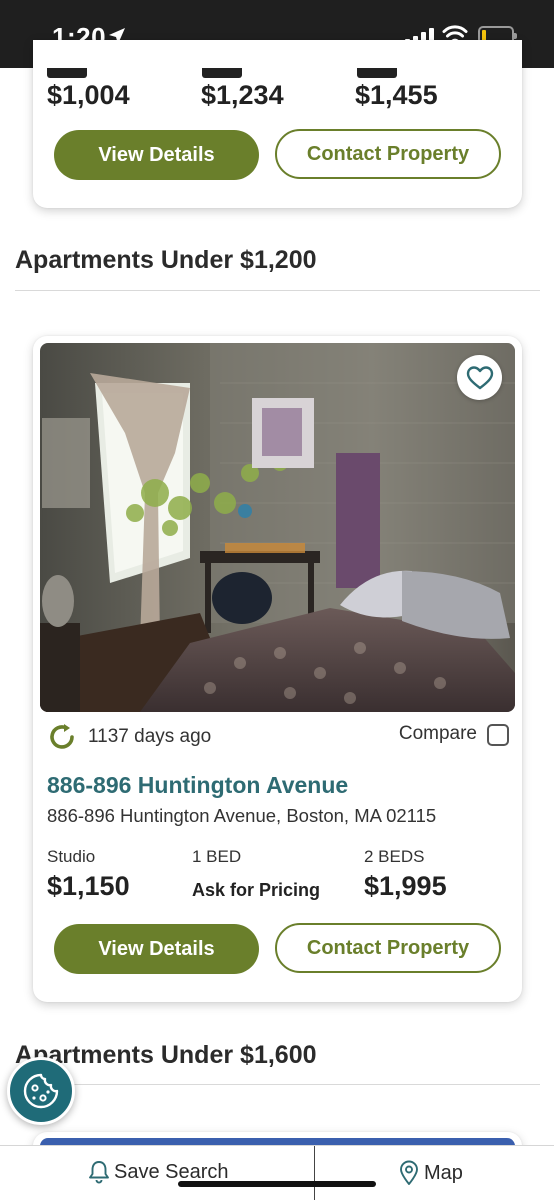 The width and height of the screenshot is (554, 1200). What do you see at coordinates (71, 856) in the screenshot?
I see `unit-type-label: Studio` at bounding box center [71, 856].